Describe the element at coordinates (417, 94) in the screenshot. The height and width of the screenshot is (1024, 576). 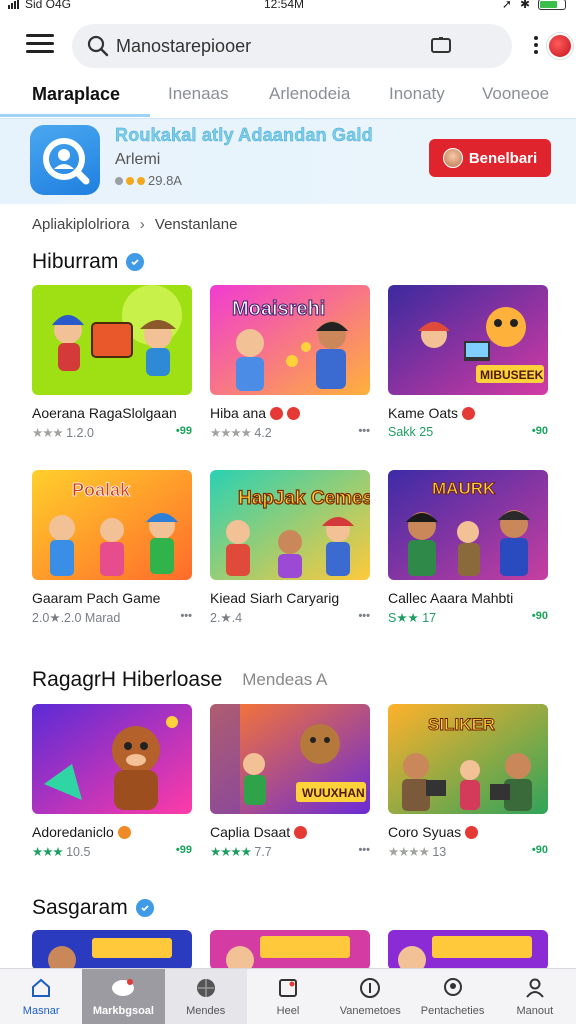
I see `tab-inonaty: Inonaty` at that location.